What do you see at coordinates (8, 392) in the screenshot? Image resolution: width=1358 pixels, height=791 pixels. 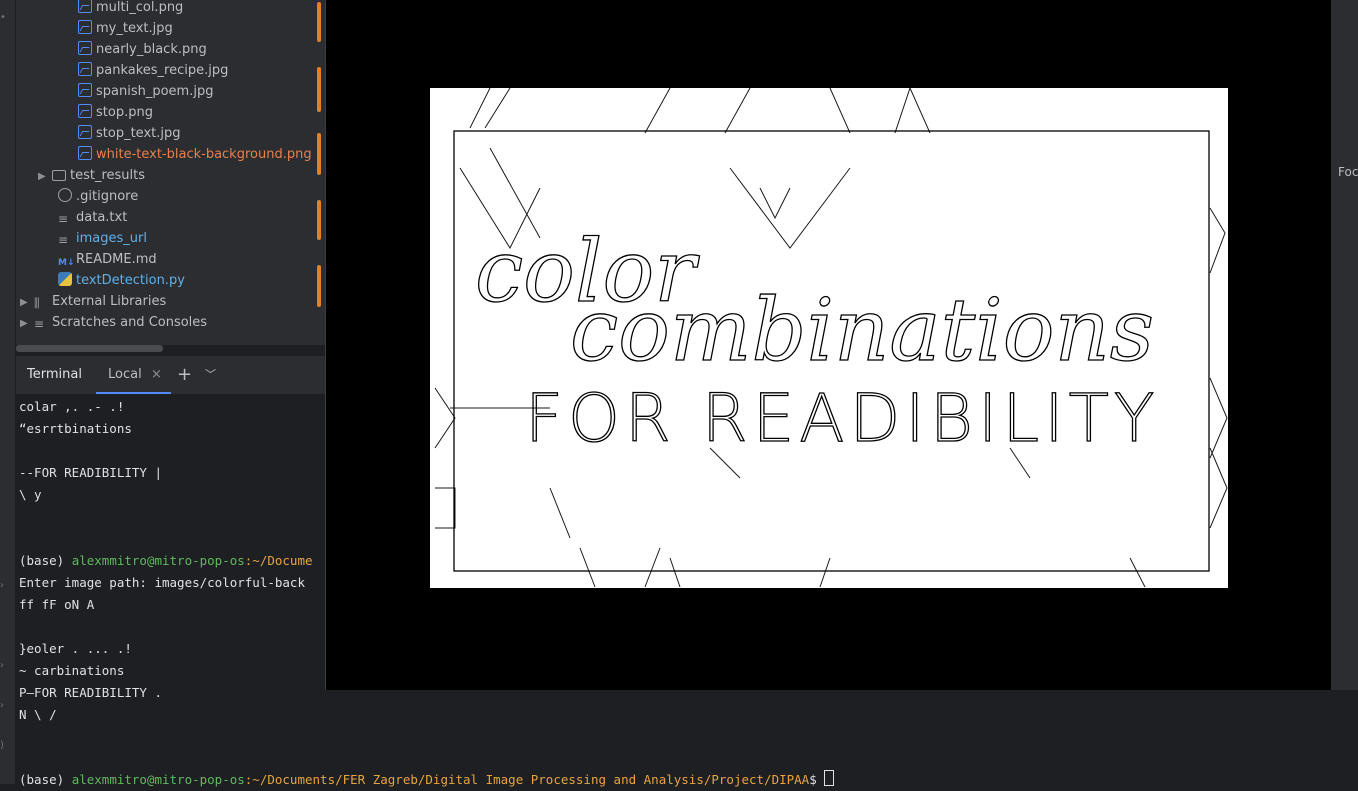 I see `left-tool-strip: • › › › )` at bounding box center [8, 392].